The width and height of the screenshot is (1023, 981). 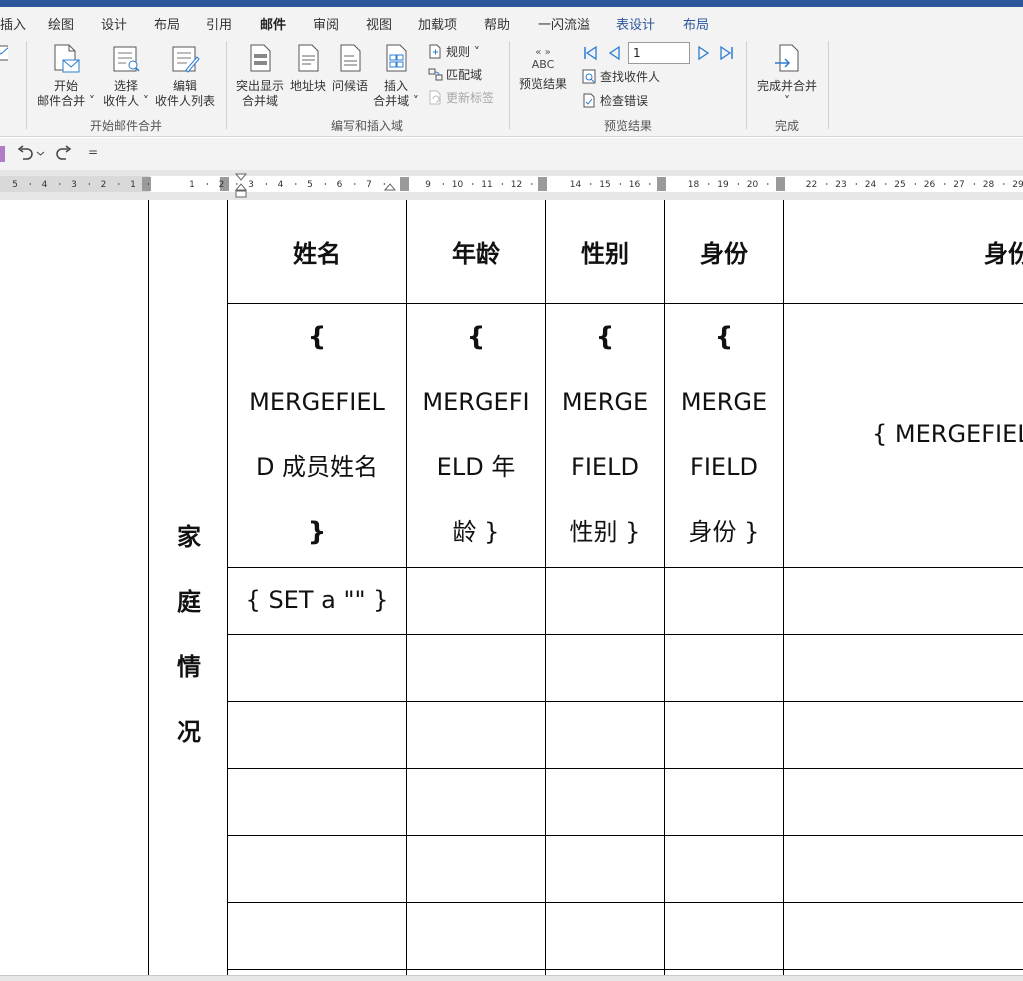 I want to click on set-field-code: { SET a "" }, so click(x=317, y=600).